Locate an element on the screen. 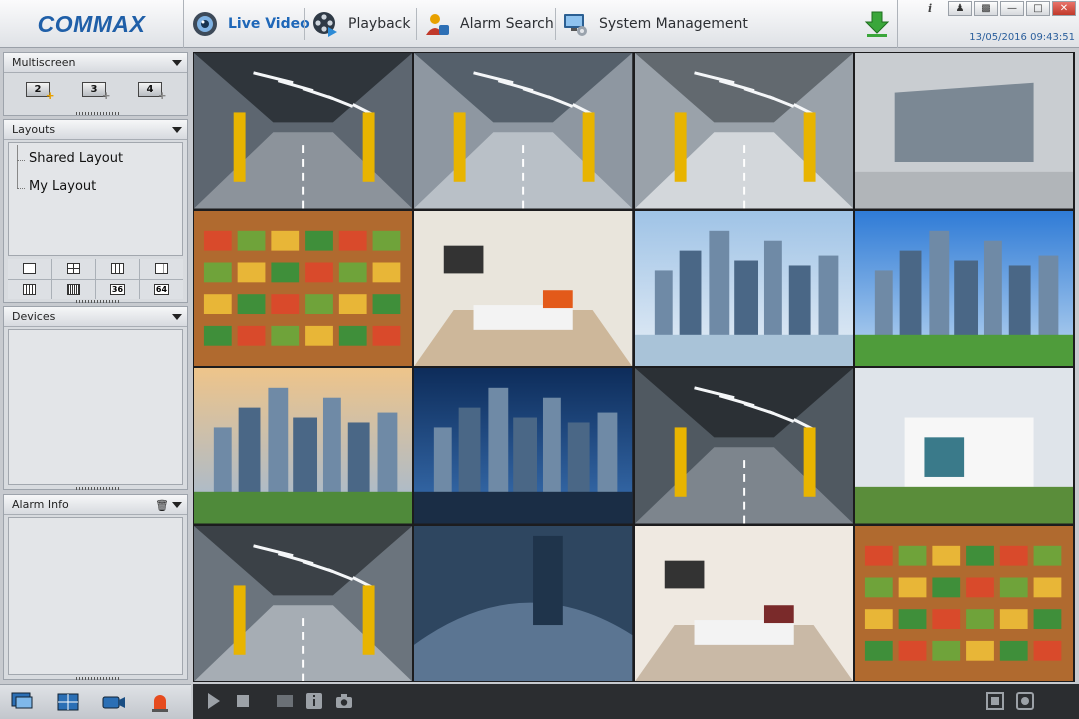 The image size is (1079, 719). alarm-info-panel: Alarm Info 🗑 is located at coordinates (95, 587).